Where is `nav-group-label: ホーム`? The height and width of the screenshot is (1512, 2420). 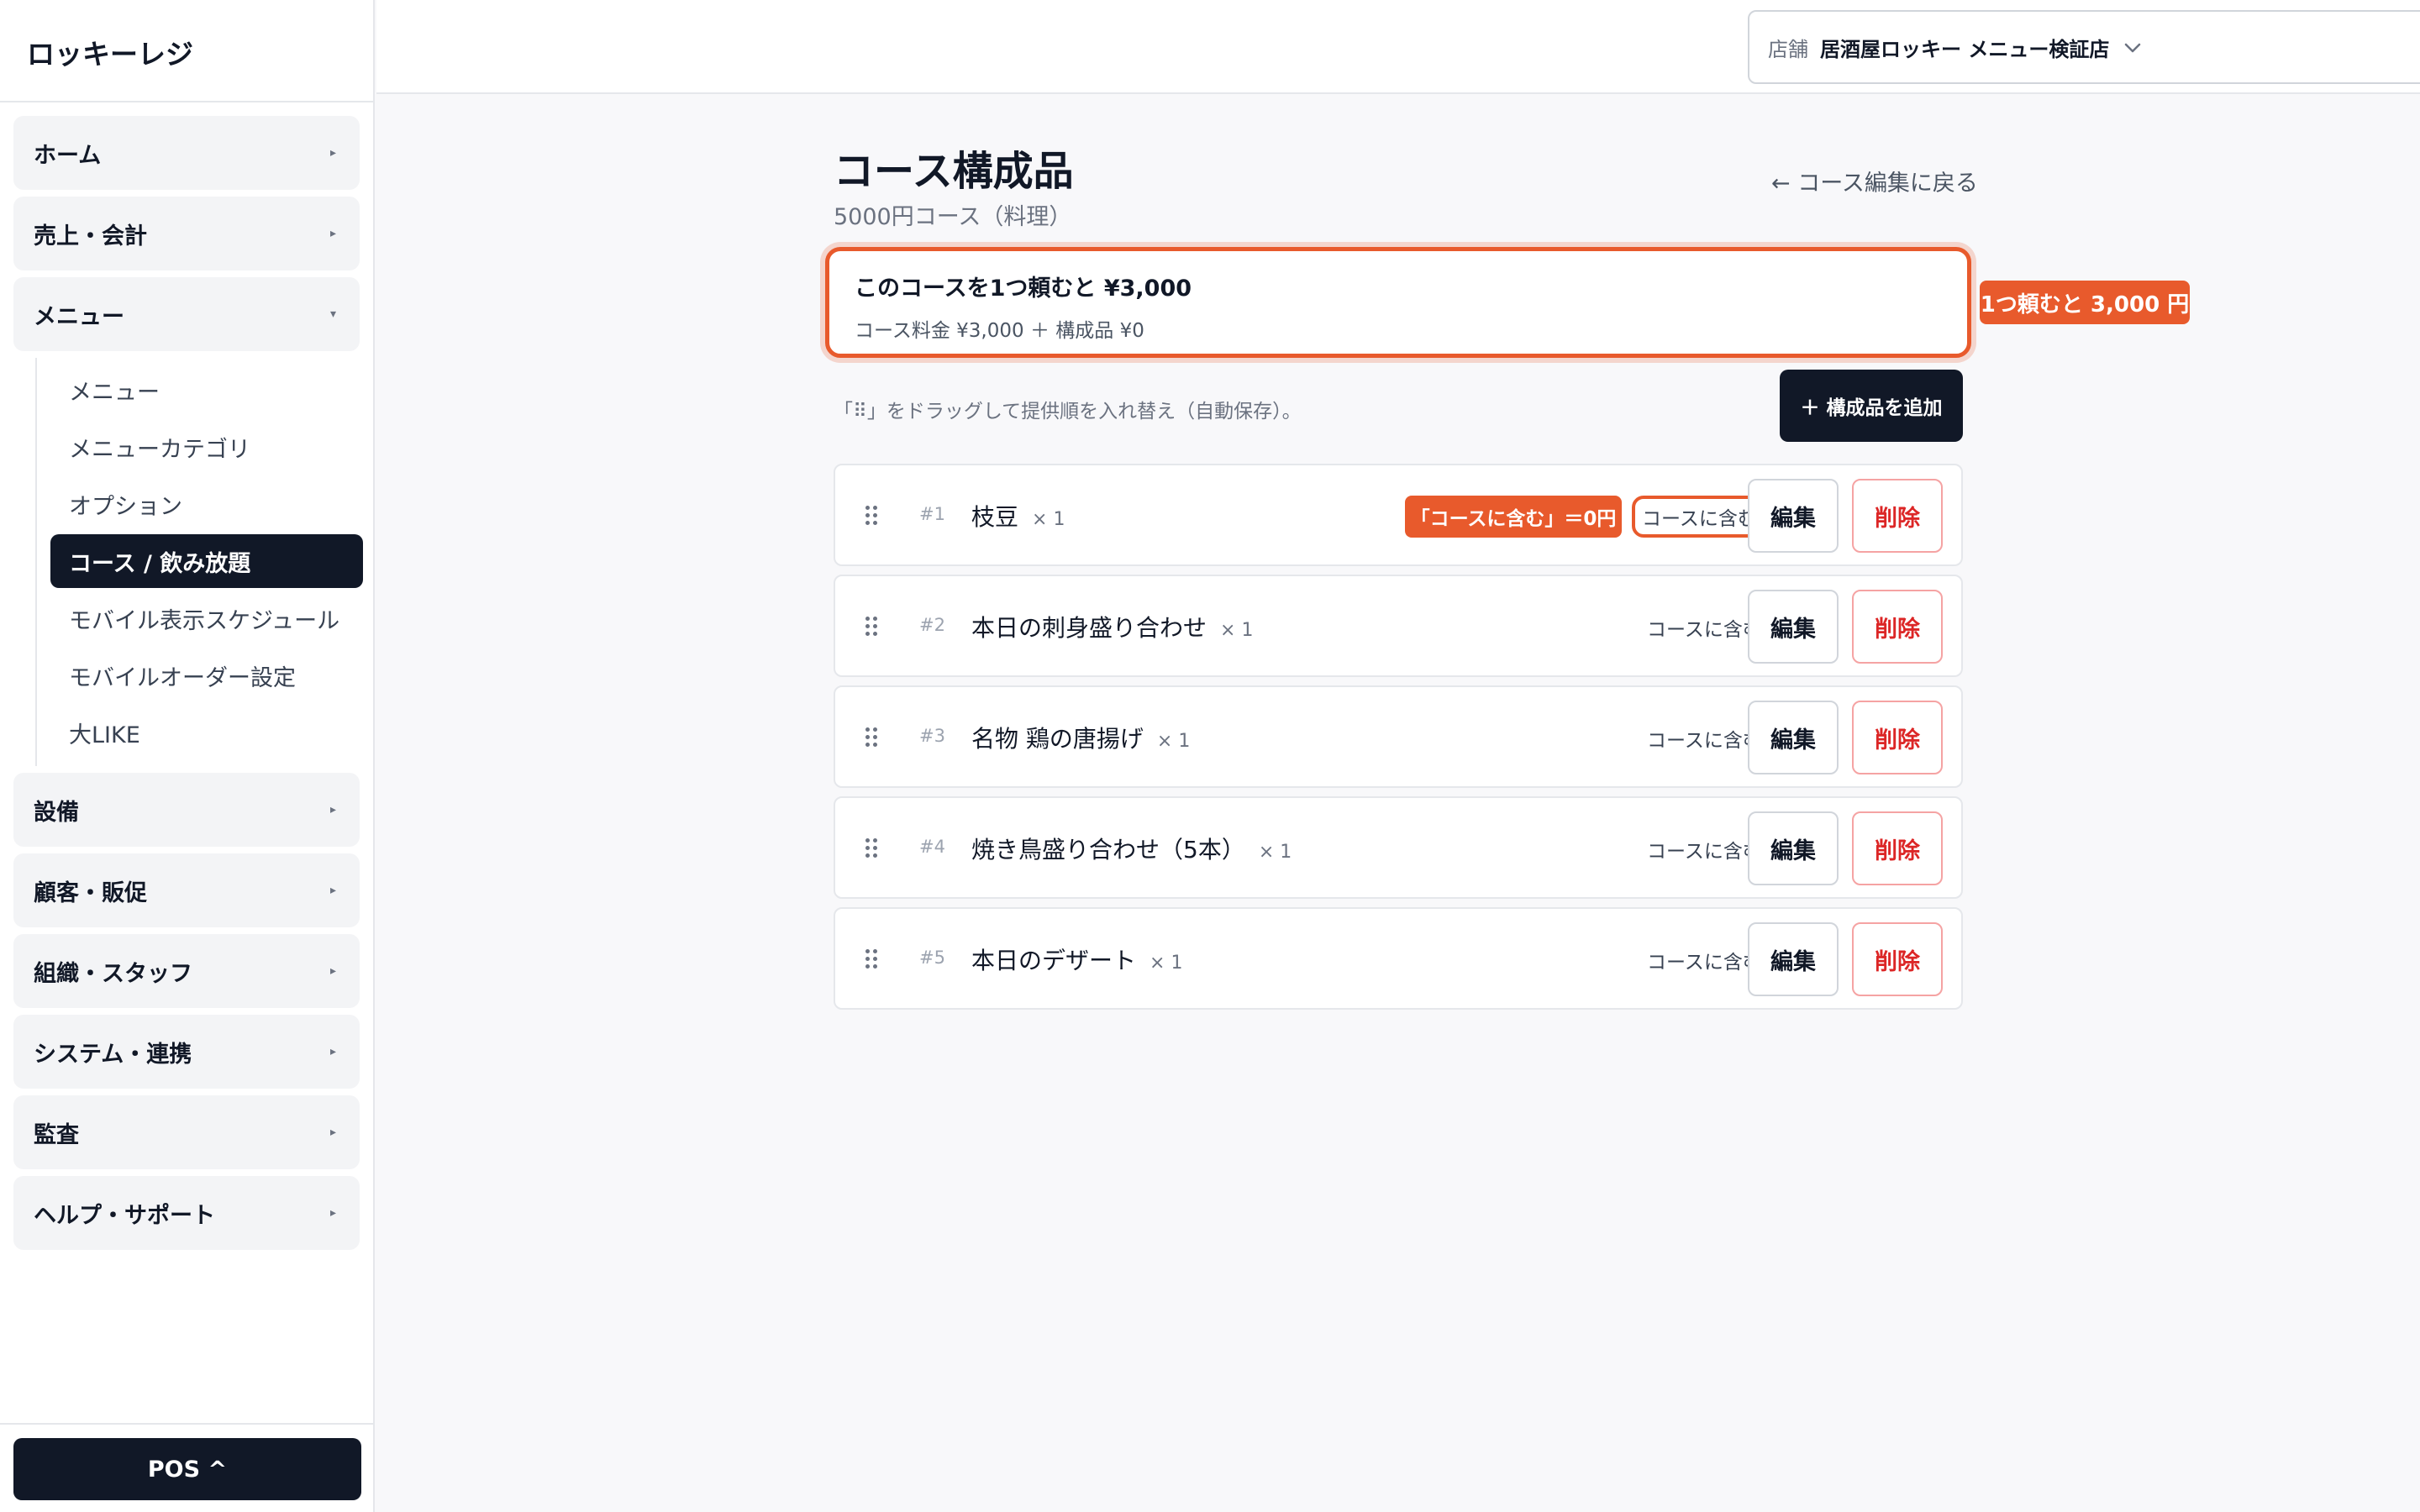
nav-group-label: ホーム is located at coordinates (68, 155).